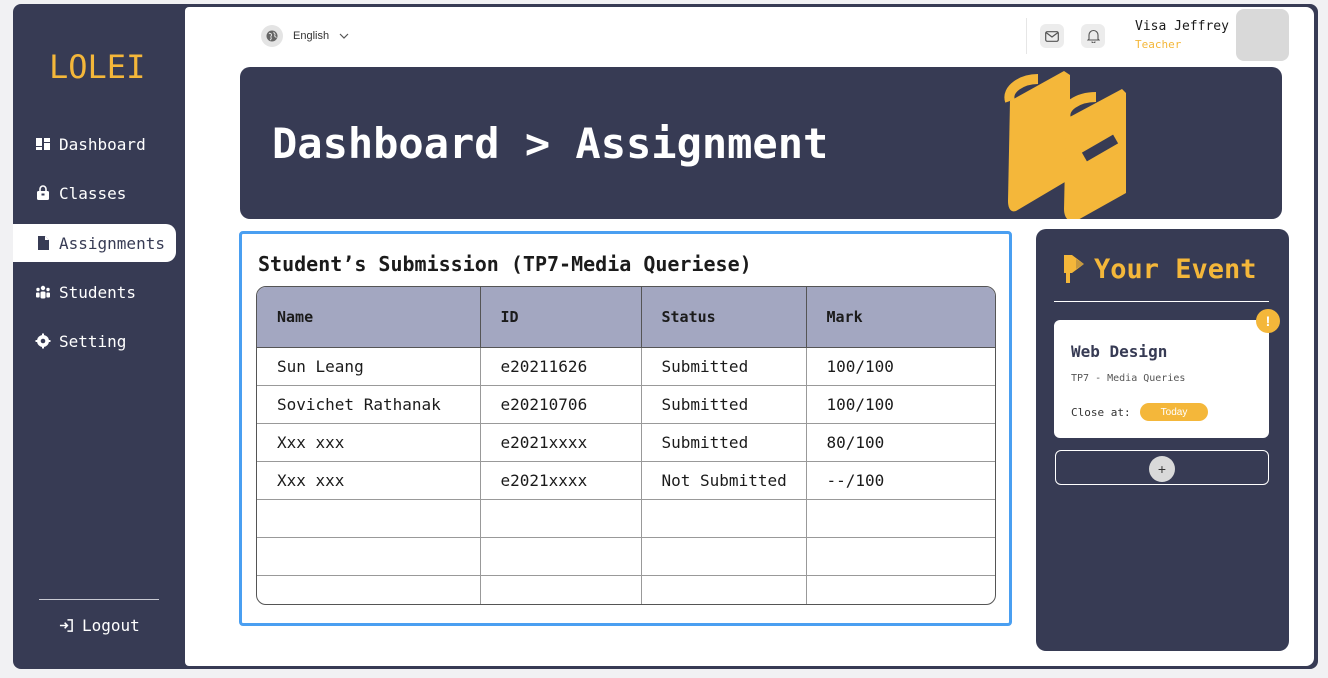  What do you see at coordinates (900, 442) in the screenshot?
I see `cell-mark: 80/100` at bounding box center [900, 442].